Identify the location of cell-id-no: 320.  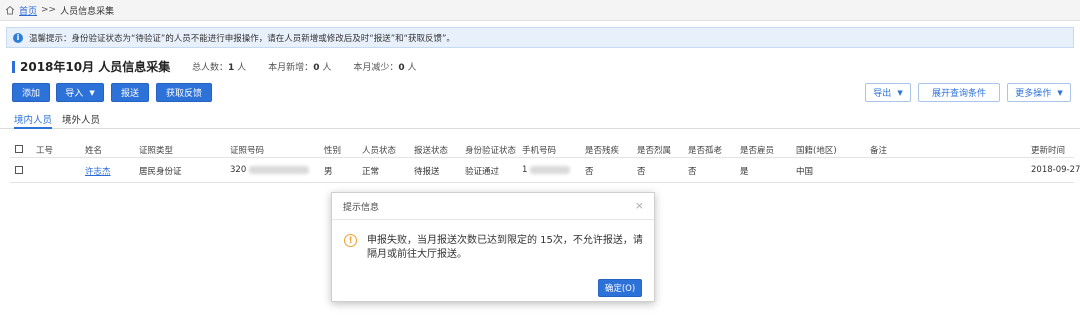
(269, 170).